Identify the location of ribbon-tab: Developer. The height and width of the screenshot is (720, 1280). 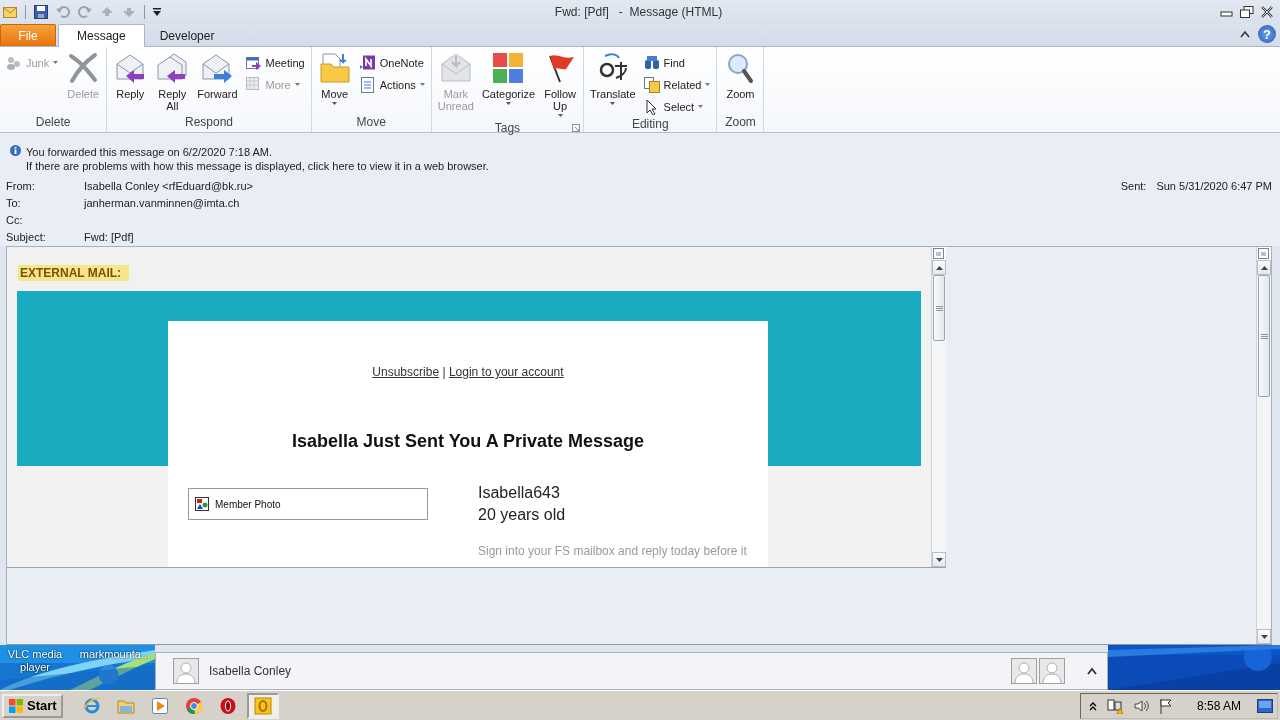
(187, 35).